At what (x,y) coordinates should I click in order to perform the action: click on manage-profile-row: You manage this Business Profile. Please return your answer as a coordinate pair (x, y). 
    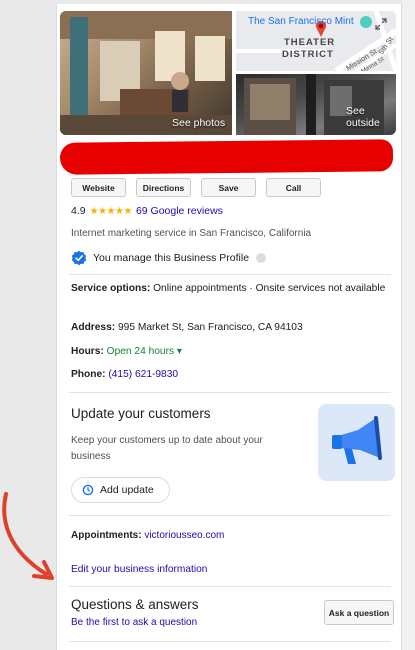
    Looking at the image, I should click on (169, 258).